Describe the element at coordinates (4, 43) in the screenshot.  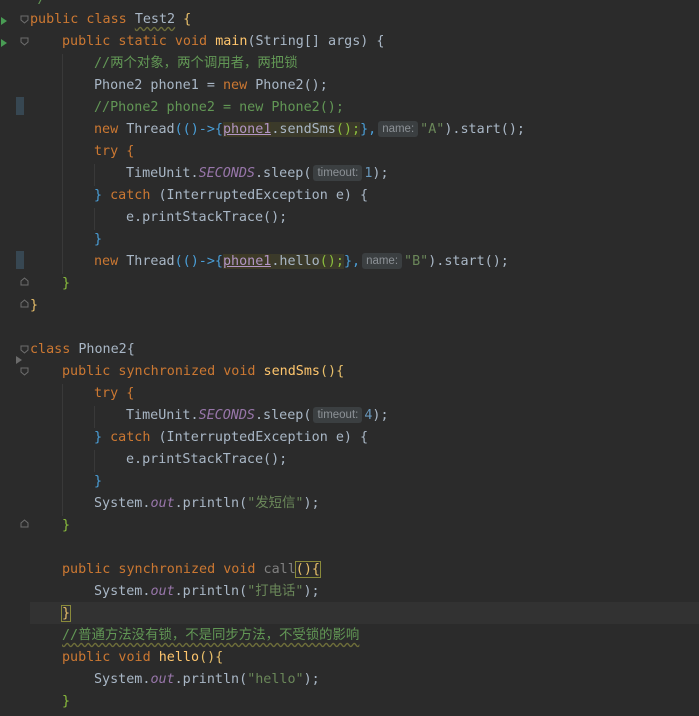
I see `run-main-icon` at that location.